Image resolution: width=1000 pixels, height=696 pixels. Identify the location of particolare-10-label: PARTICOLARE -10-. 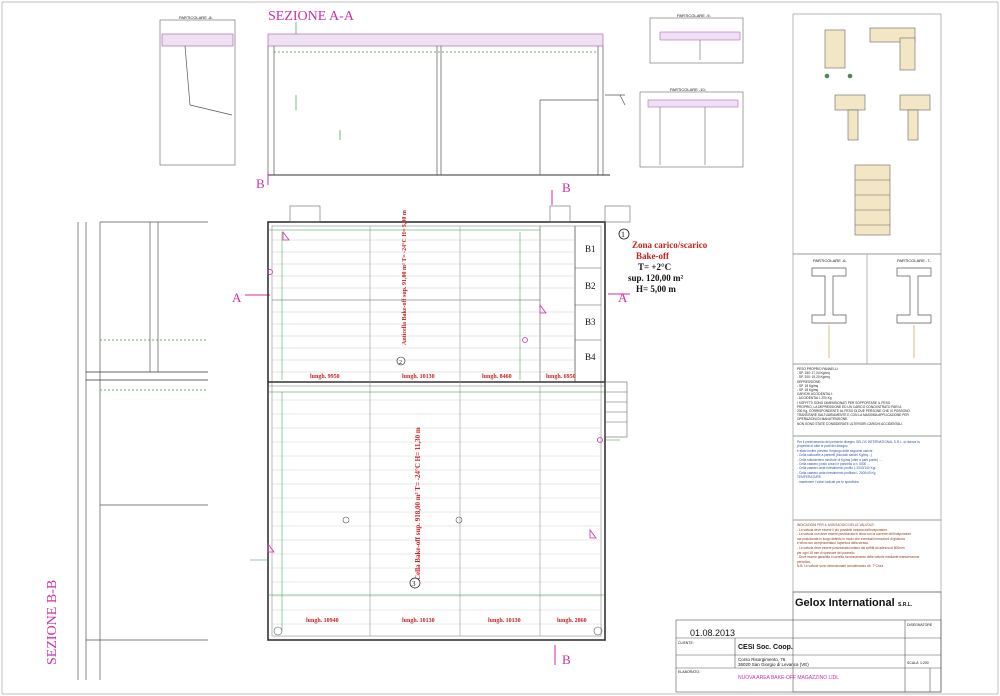
(688, 89).